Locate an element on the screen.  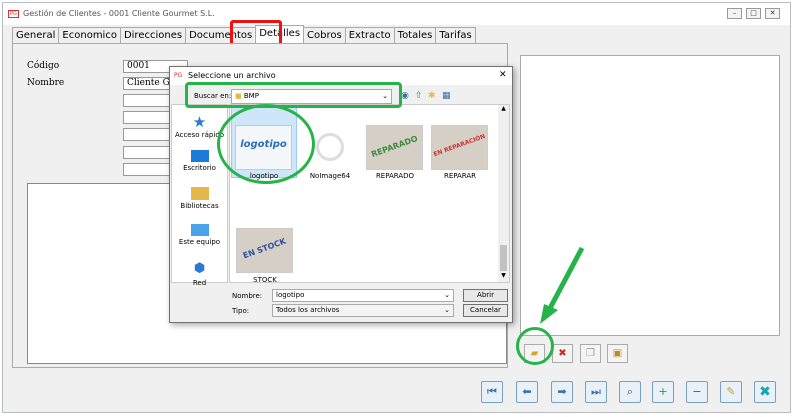
folder-highlight-box is located at coordinates (293, 95).